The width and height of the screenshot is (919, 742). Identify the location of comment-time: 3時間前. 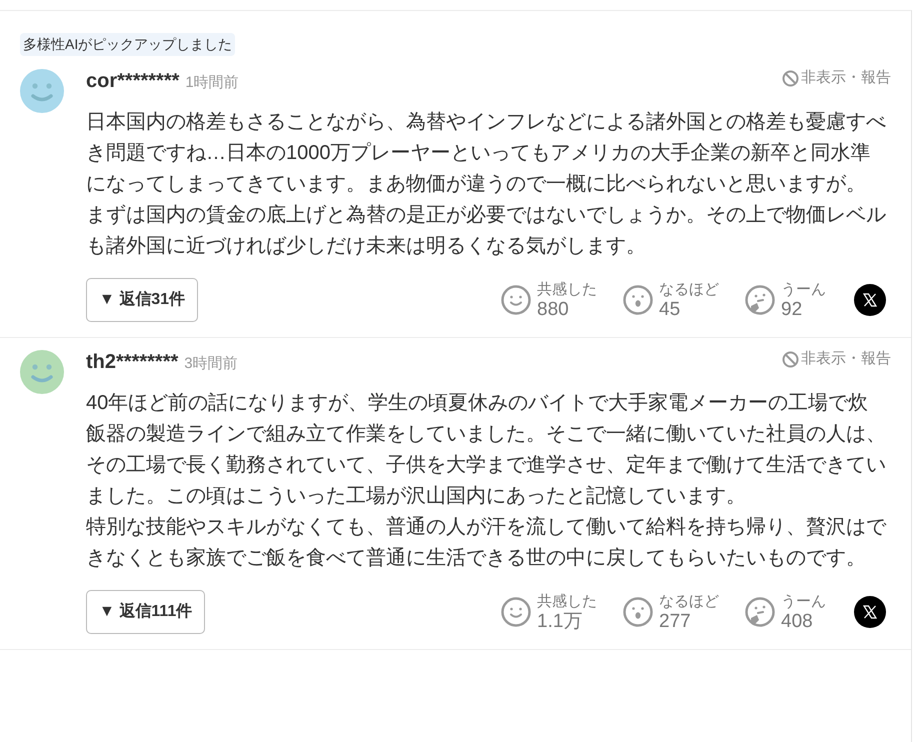
(211, 364).